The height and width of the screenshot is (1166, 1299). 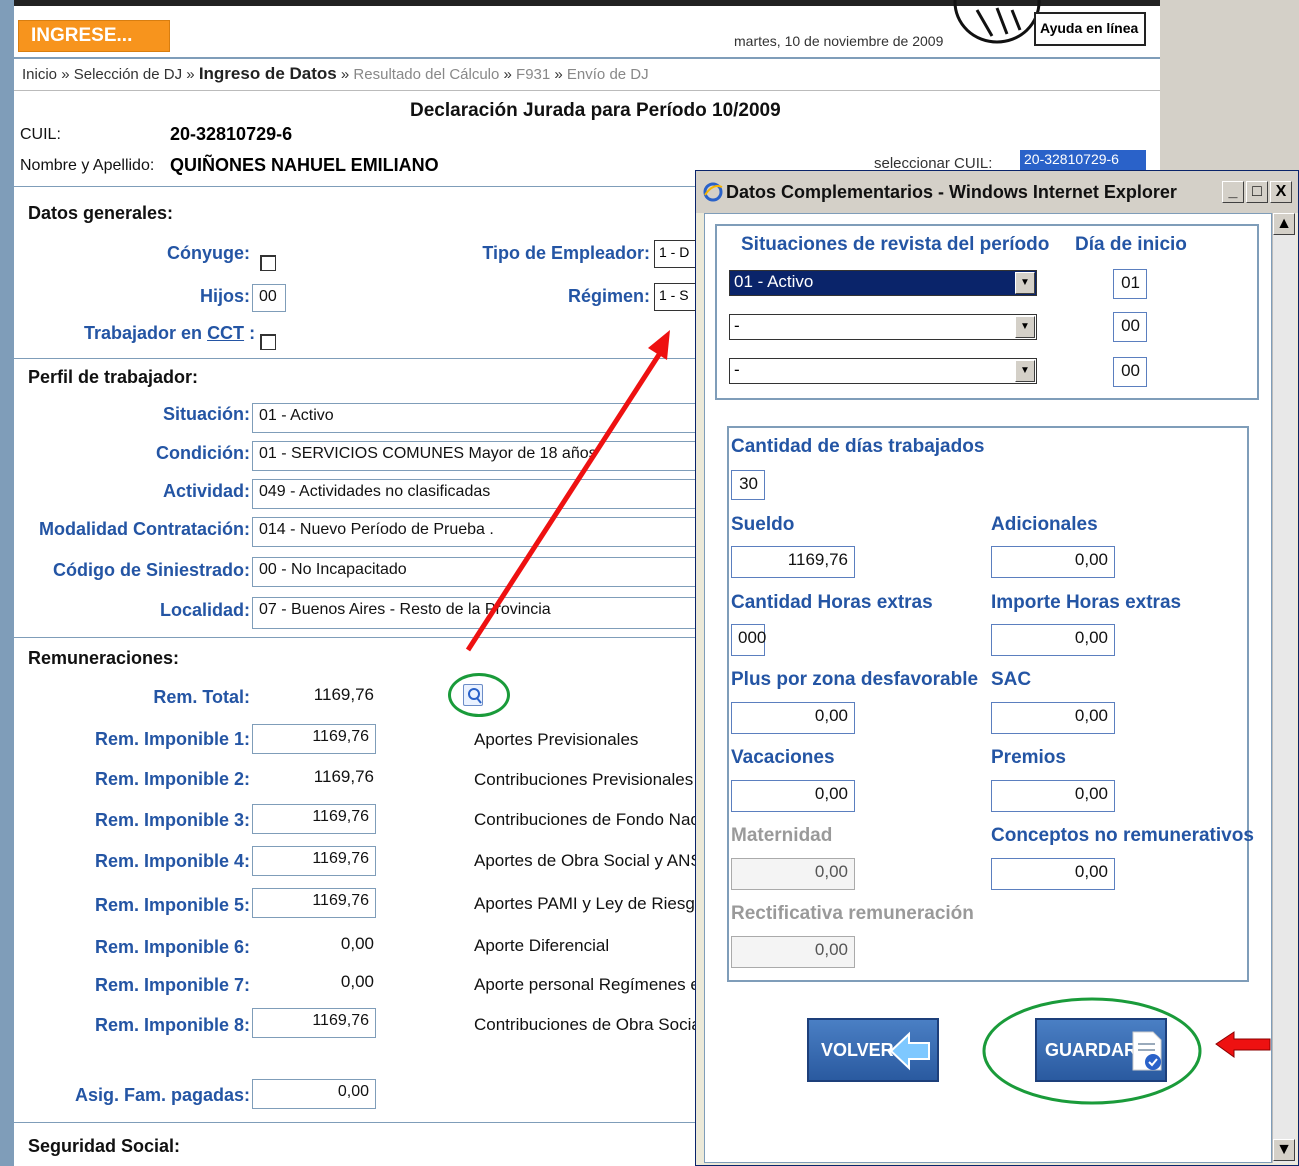 What do you see at coordinates (1092, 1051) in the screenshot?
I see `annotation-green-circle-large` at bounding box center [1092, 1051].